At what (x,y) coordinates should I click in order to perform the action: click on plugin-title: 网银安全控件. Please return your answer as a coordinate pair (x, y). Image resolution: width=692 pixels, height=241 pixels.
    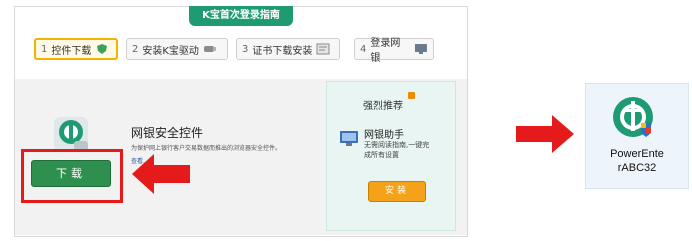
    Looking at the image, I should click on (167, 133).